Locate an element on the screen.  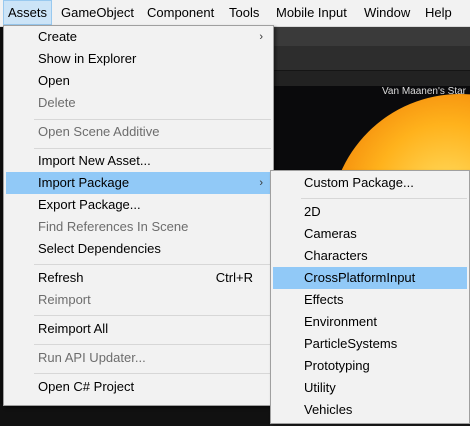
editor-background-bottom is located at coordinates (136, 415).